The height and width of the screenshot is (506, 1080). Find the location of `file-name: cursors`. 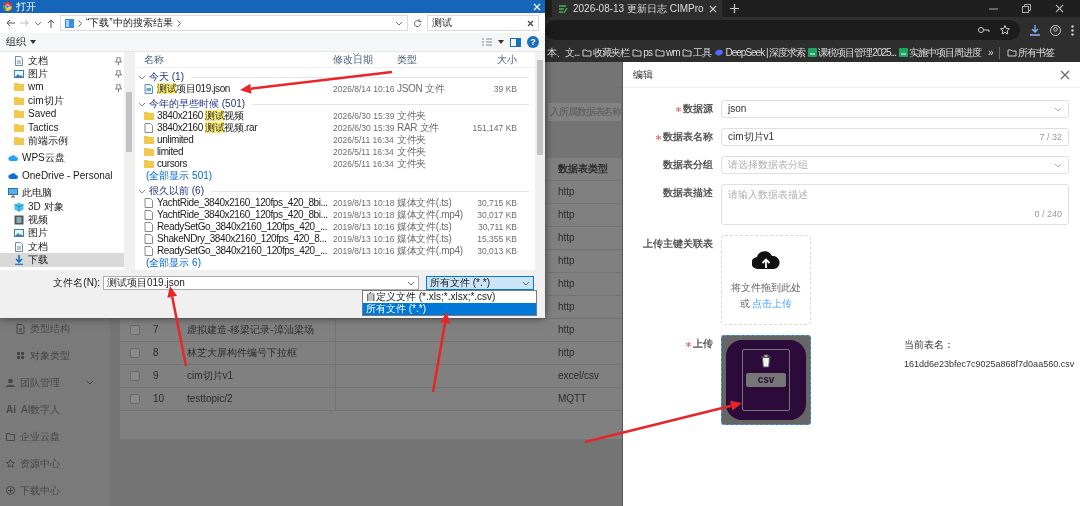

file-name: cursors is located at coordinates (235, 164).